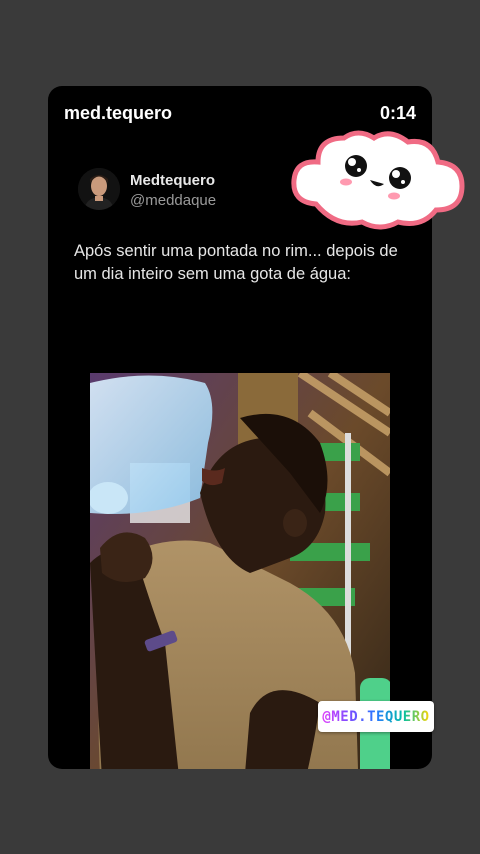 The image size is (480, 854). What do you see at coordinates (118, 113) in the screenshot?
I see `story-account-name: med.tequero` at bounding box center [118, 113].